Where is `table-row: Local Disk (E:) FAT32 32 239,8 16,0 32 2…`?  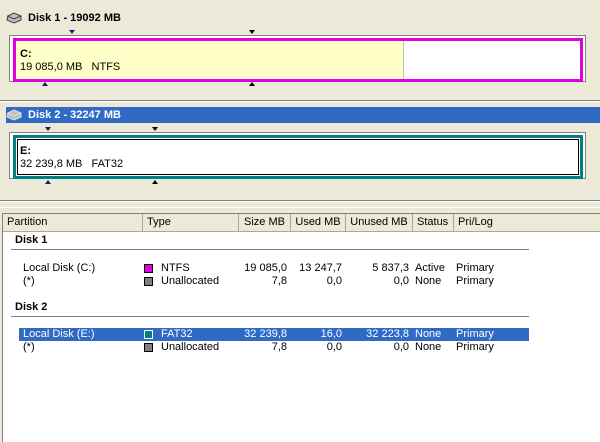 table-row: Local Disk (E:) FAT32 32 239,8 16,0 32 2… is located at coordinates (301, 334).